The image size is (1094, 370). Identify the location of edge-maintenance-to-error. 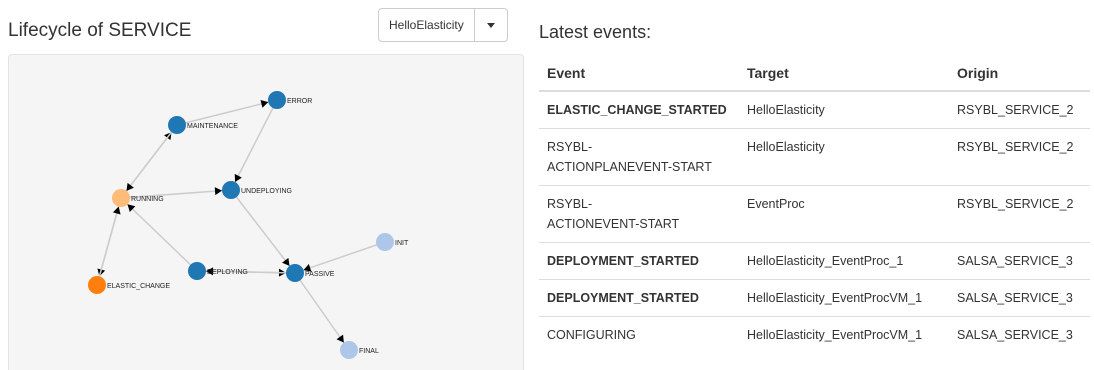
(222, 113).